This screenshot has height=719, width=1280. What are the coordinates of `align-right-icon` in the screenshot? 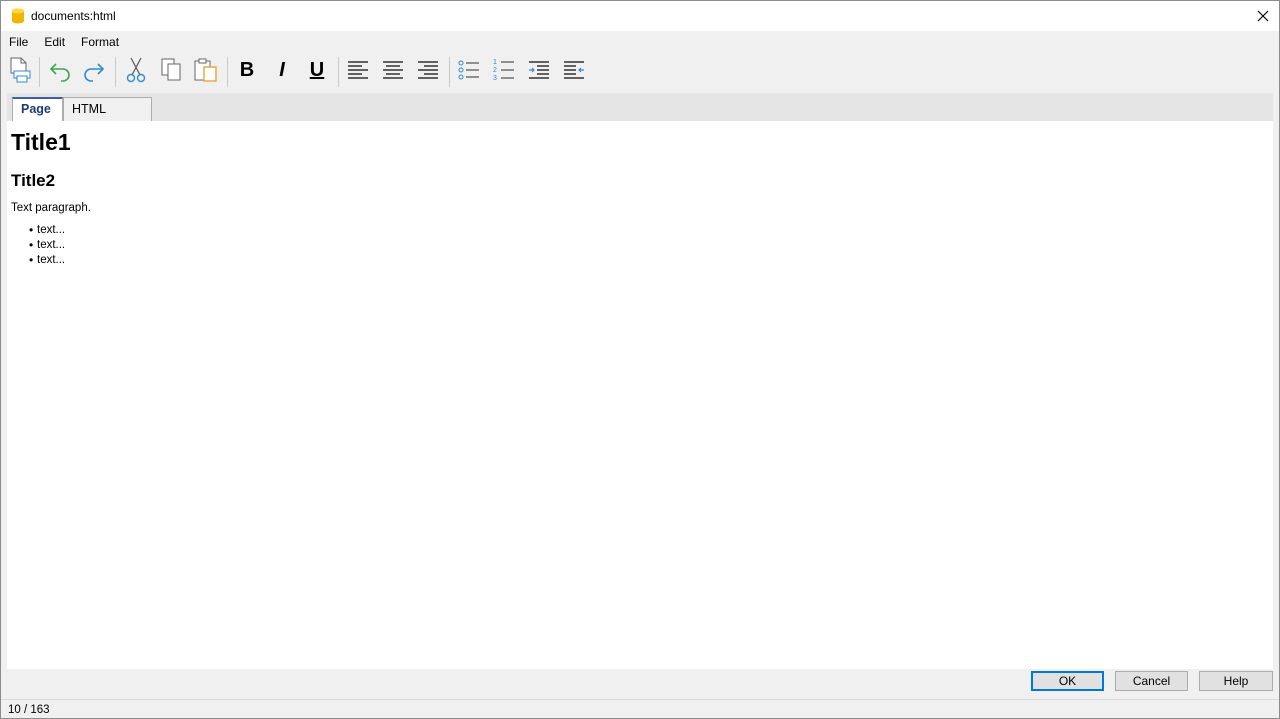 It's located at (428, 70).